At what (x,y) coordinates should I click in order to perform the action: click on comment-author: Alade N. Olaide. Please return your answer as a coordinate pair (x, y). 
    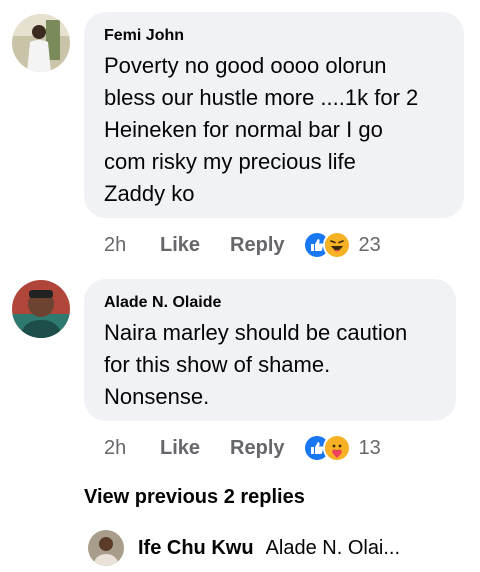
    Looking at the image, I should click on (270, 303).